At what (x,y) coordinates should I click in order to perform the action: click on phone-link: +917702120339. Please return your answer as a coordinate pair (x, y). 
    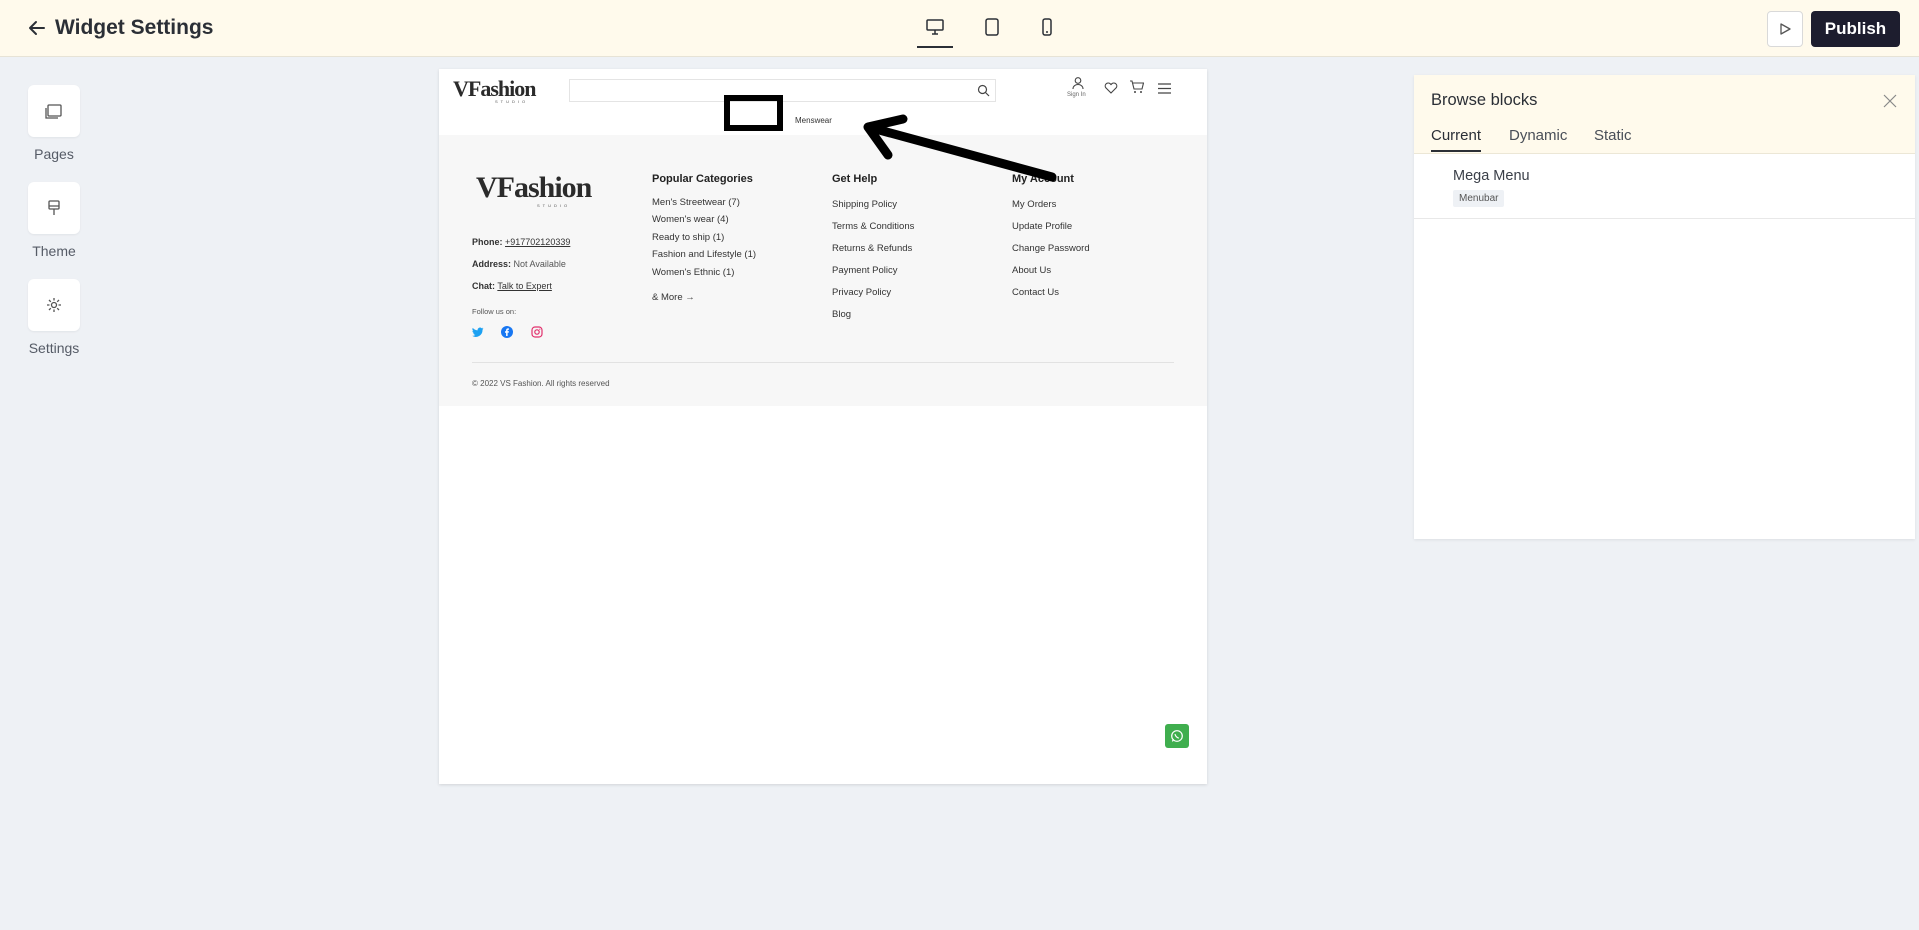
    Looking at the image, I should click on (537, 242).